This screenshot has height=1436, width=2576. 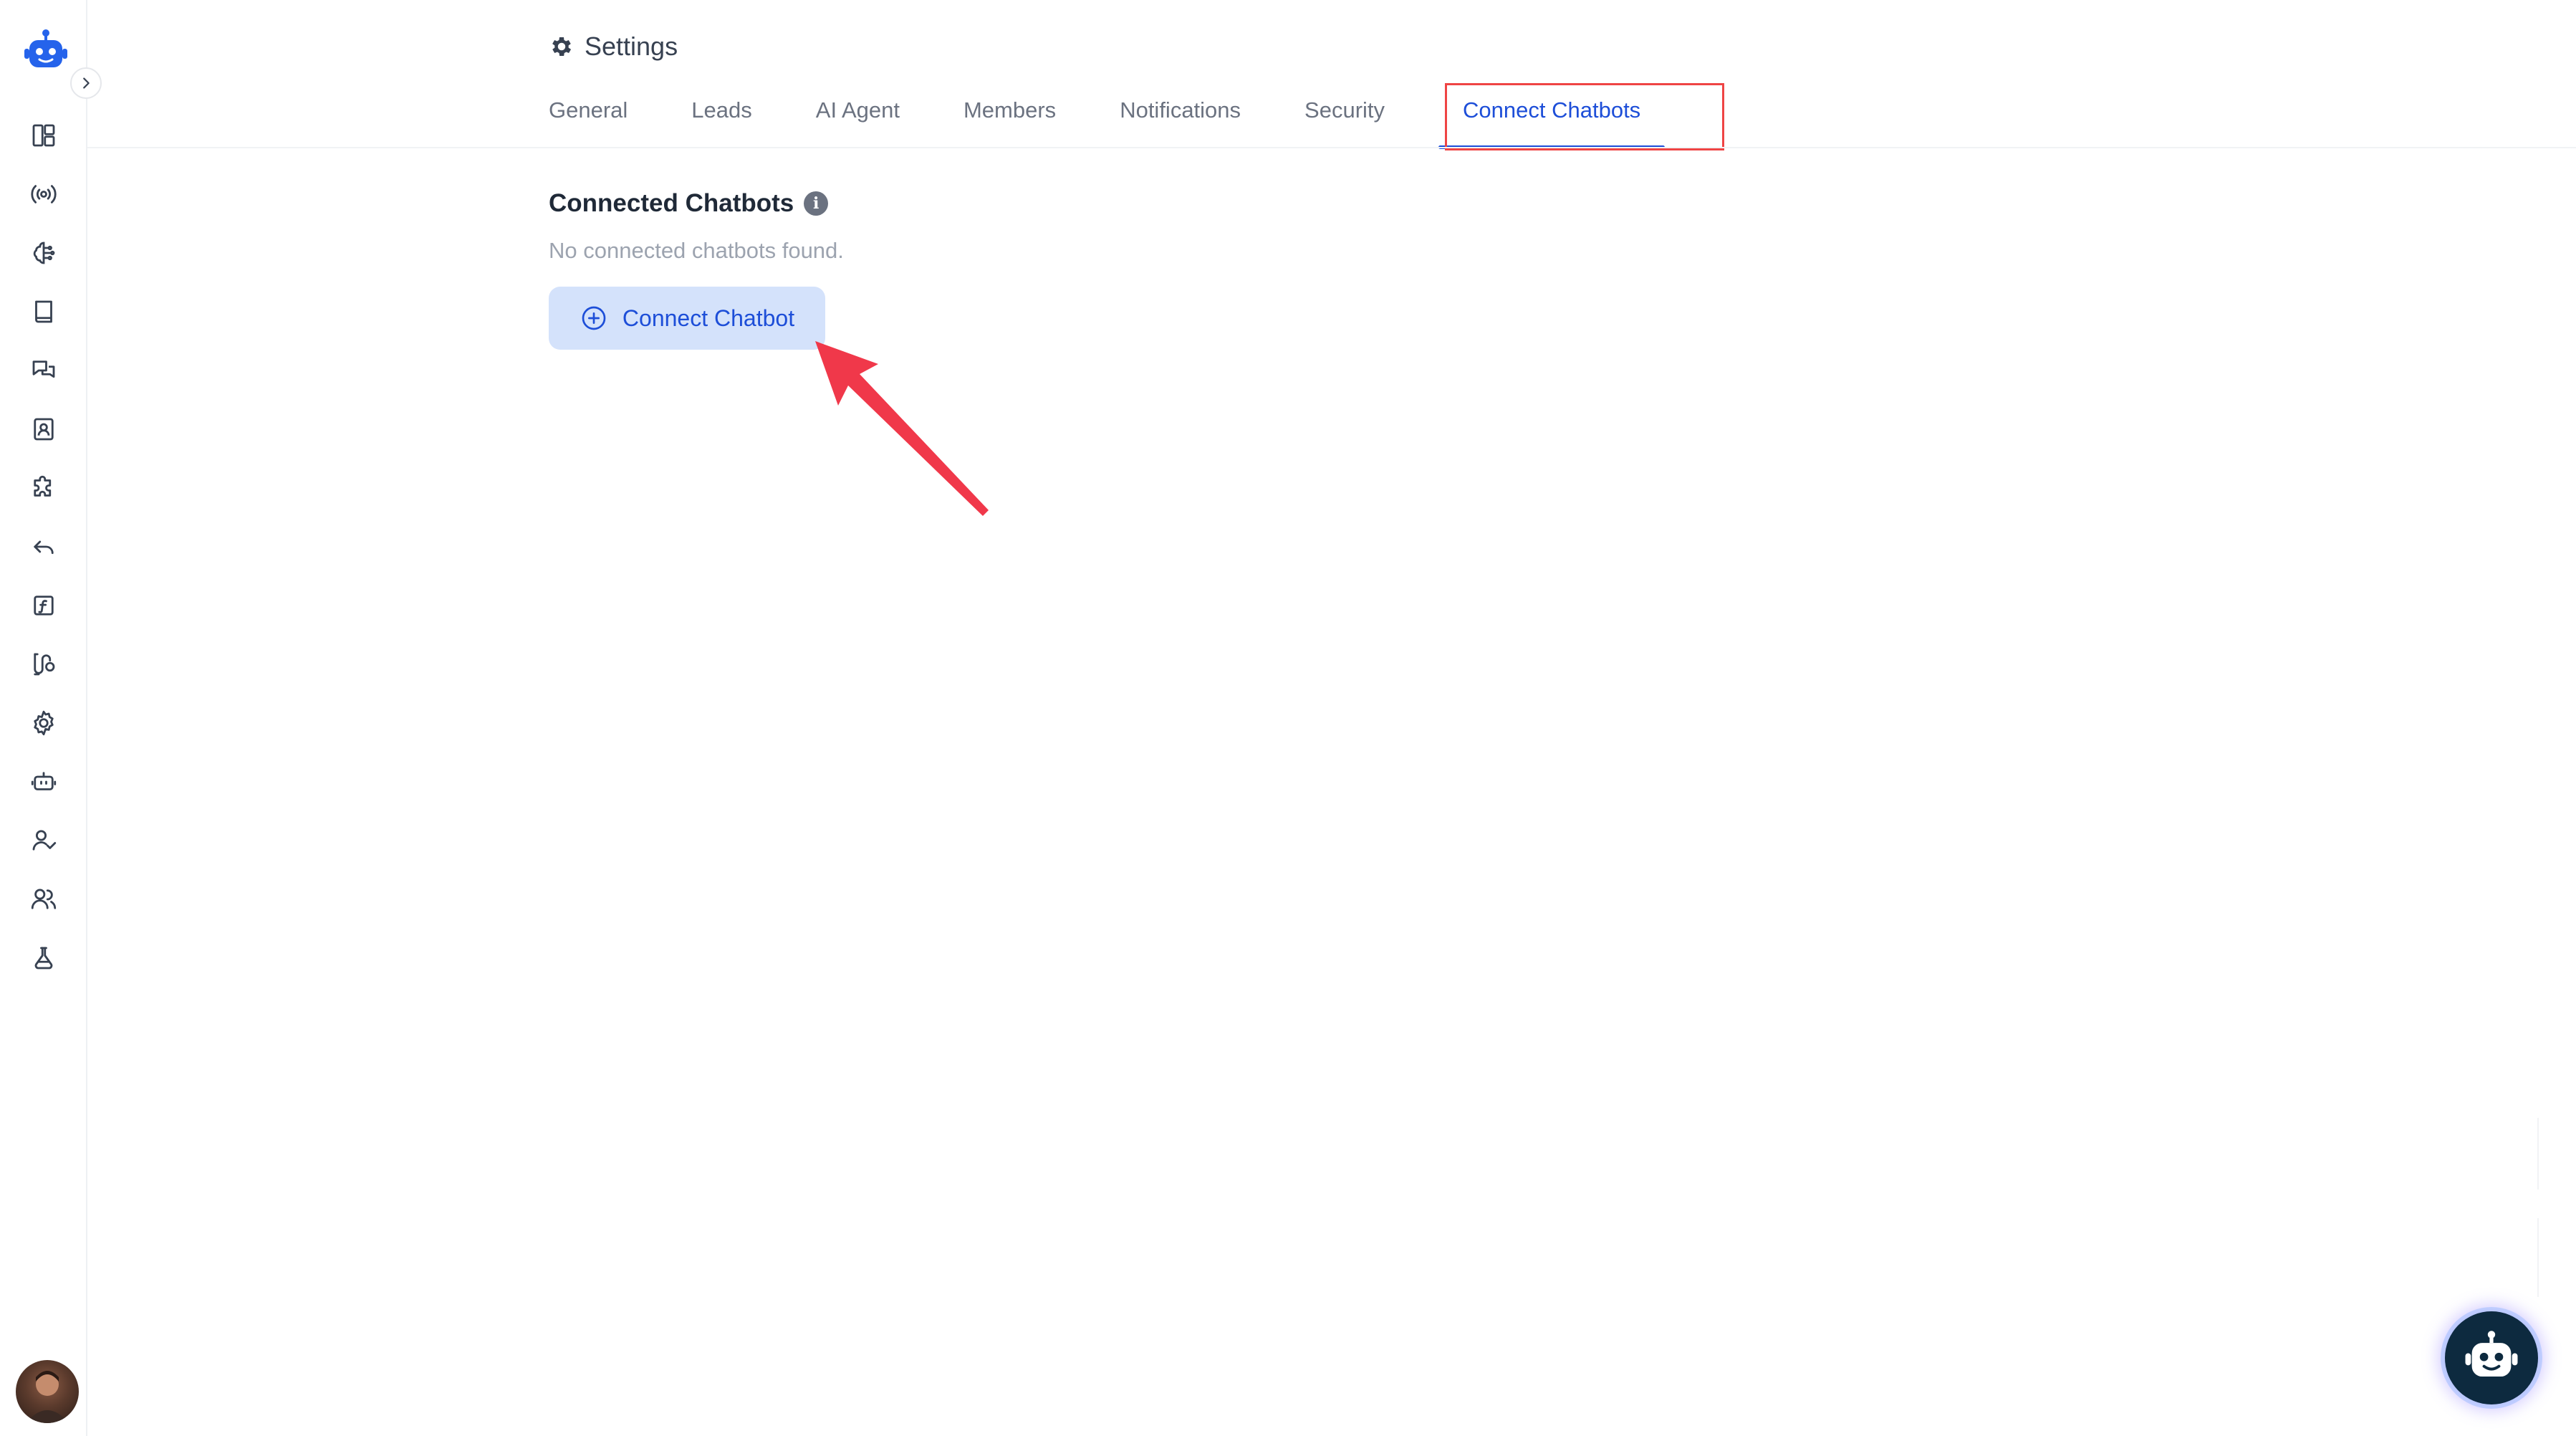 I want to click on sidebar-item-assignments, so click(x=44, y=840).